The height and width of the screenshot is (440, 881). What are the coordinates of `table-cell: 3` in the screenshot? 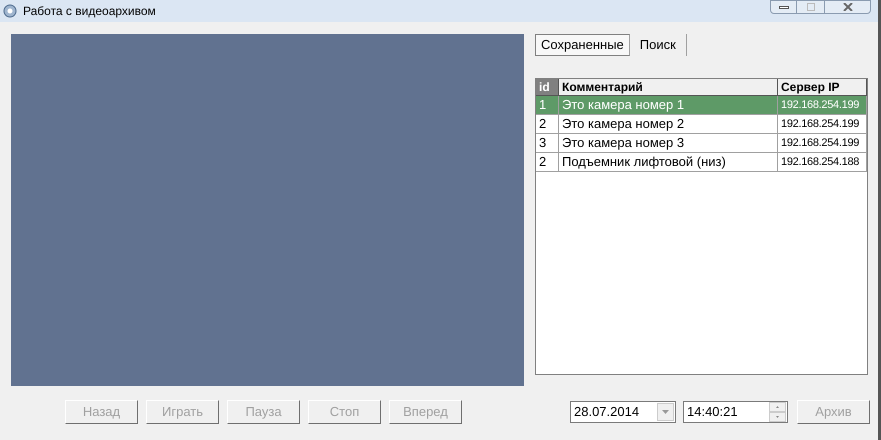 It's located at (547, 143).